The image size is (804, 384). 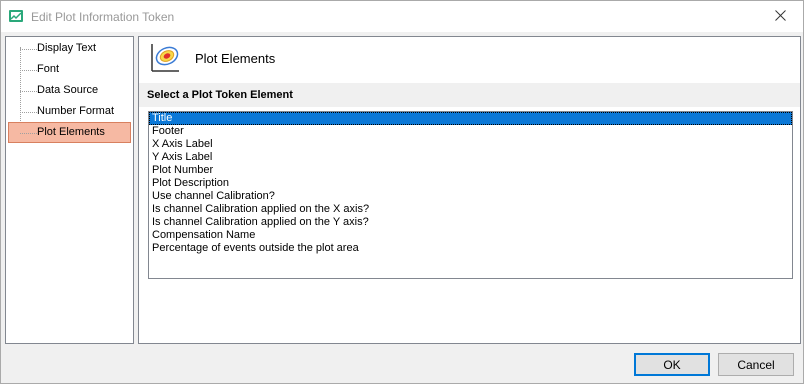 I want to click on list-item: Plot Description, so click(x=470, y=183).